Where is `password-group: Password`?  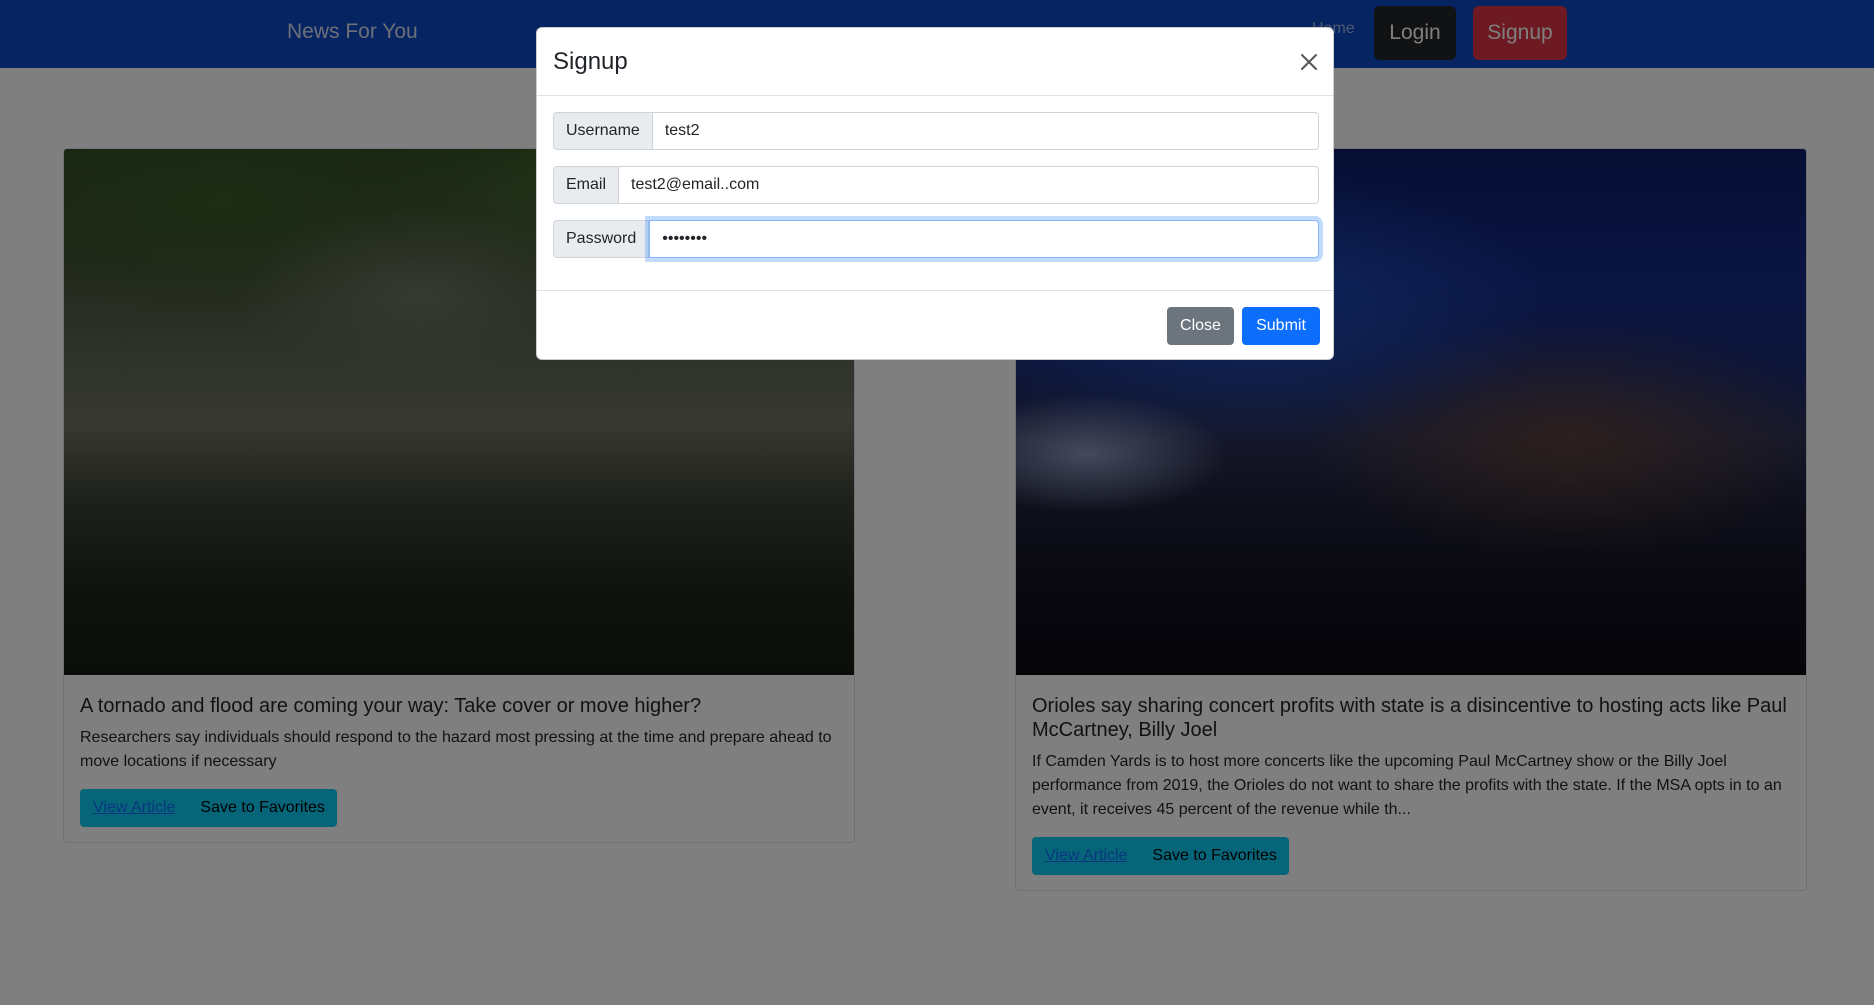 password-group: Password is located at coordinates (936, 239).